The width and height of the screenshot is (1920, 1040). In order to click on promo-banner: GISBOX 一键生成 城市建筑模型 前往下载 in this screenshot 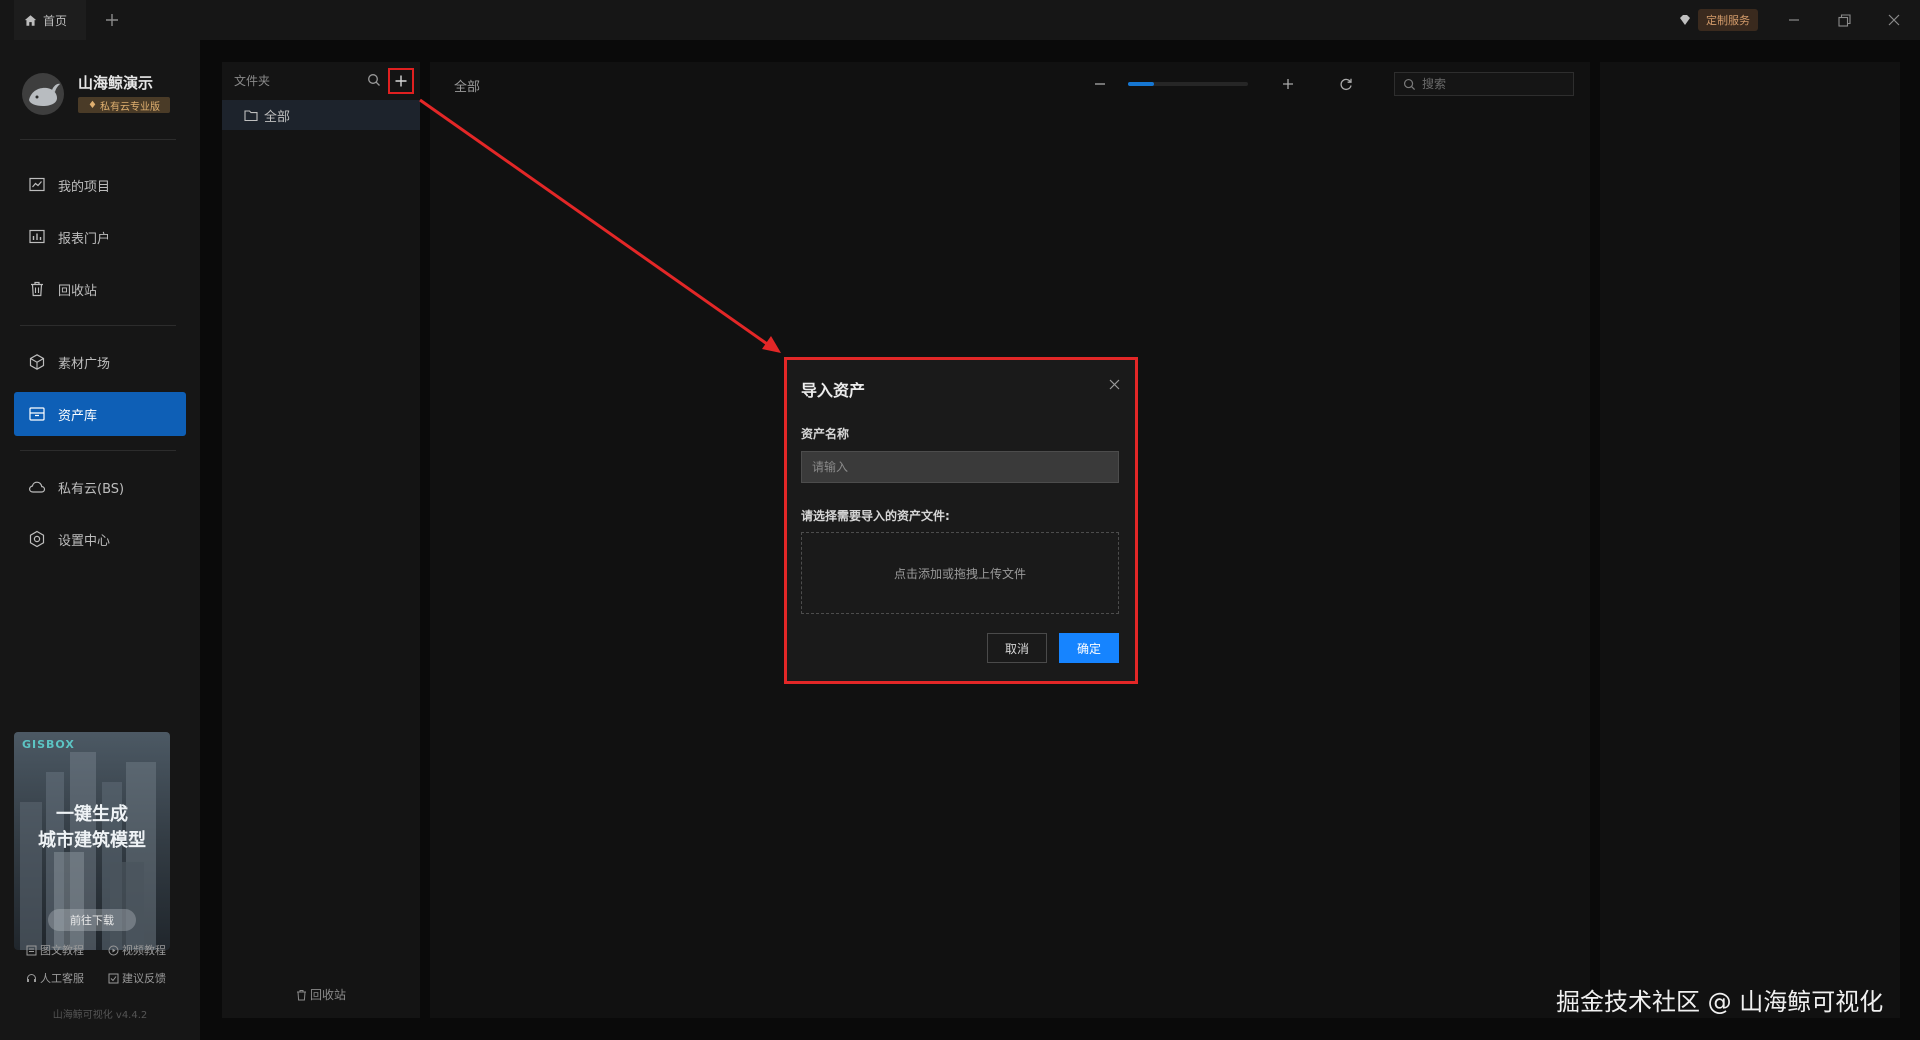, I will do `click(92, 841)`.